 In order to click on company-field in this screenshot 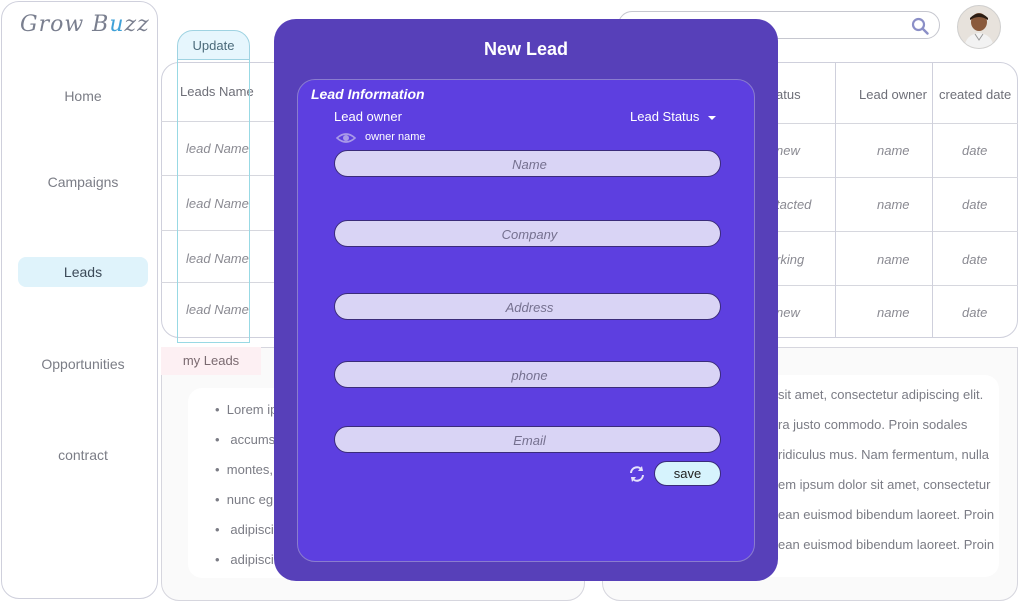, I will do `click(529, 234)`.